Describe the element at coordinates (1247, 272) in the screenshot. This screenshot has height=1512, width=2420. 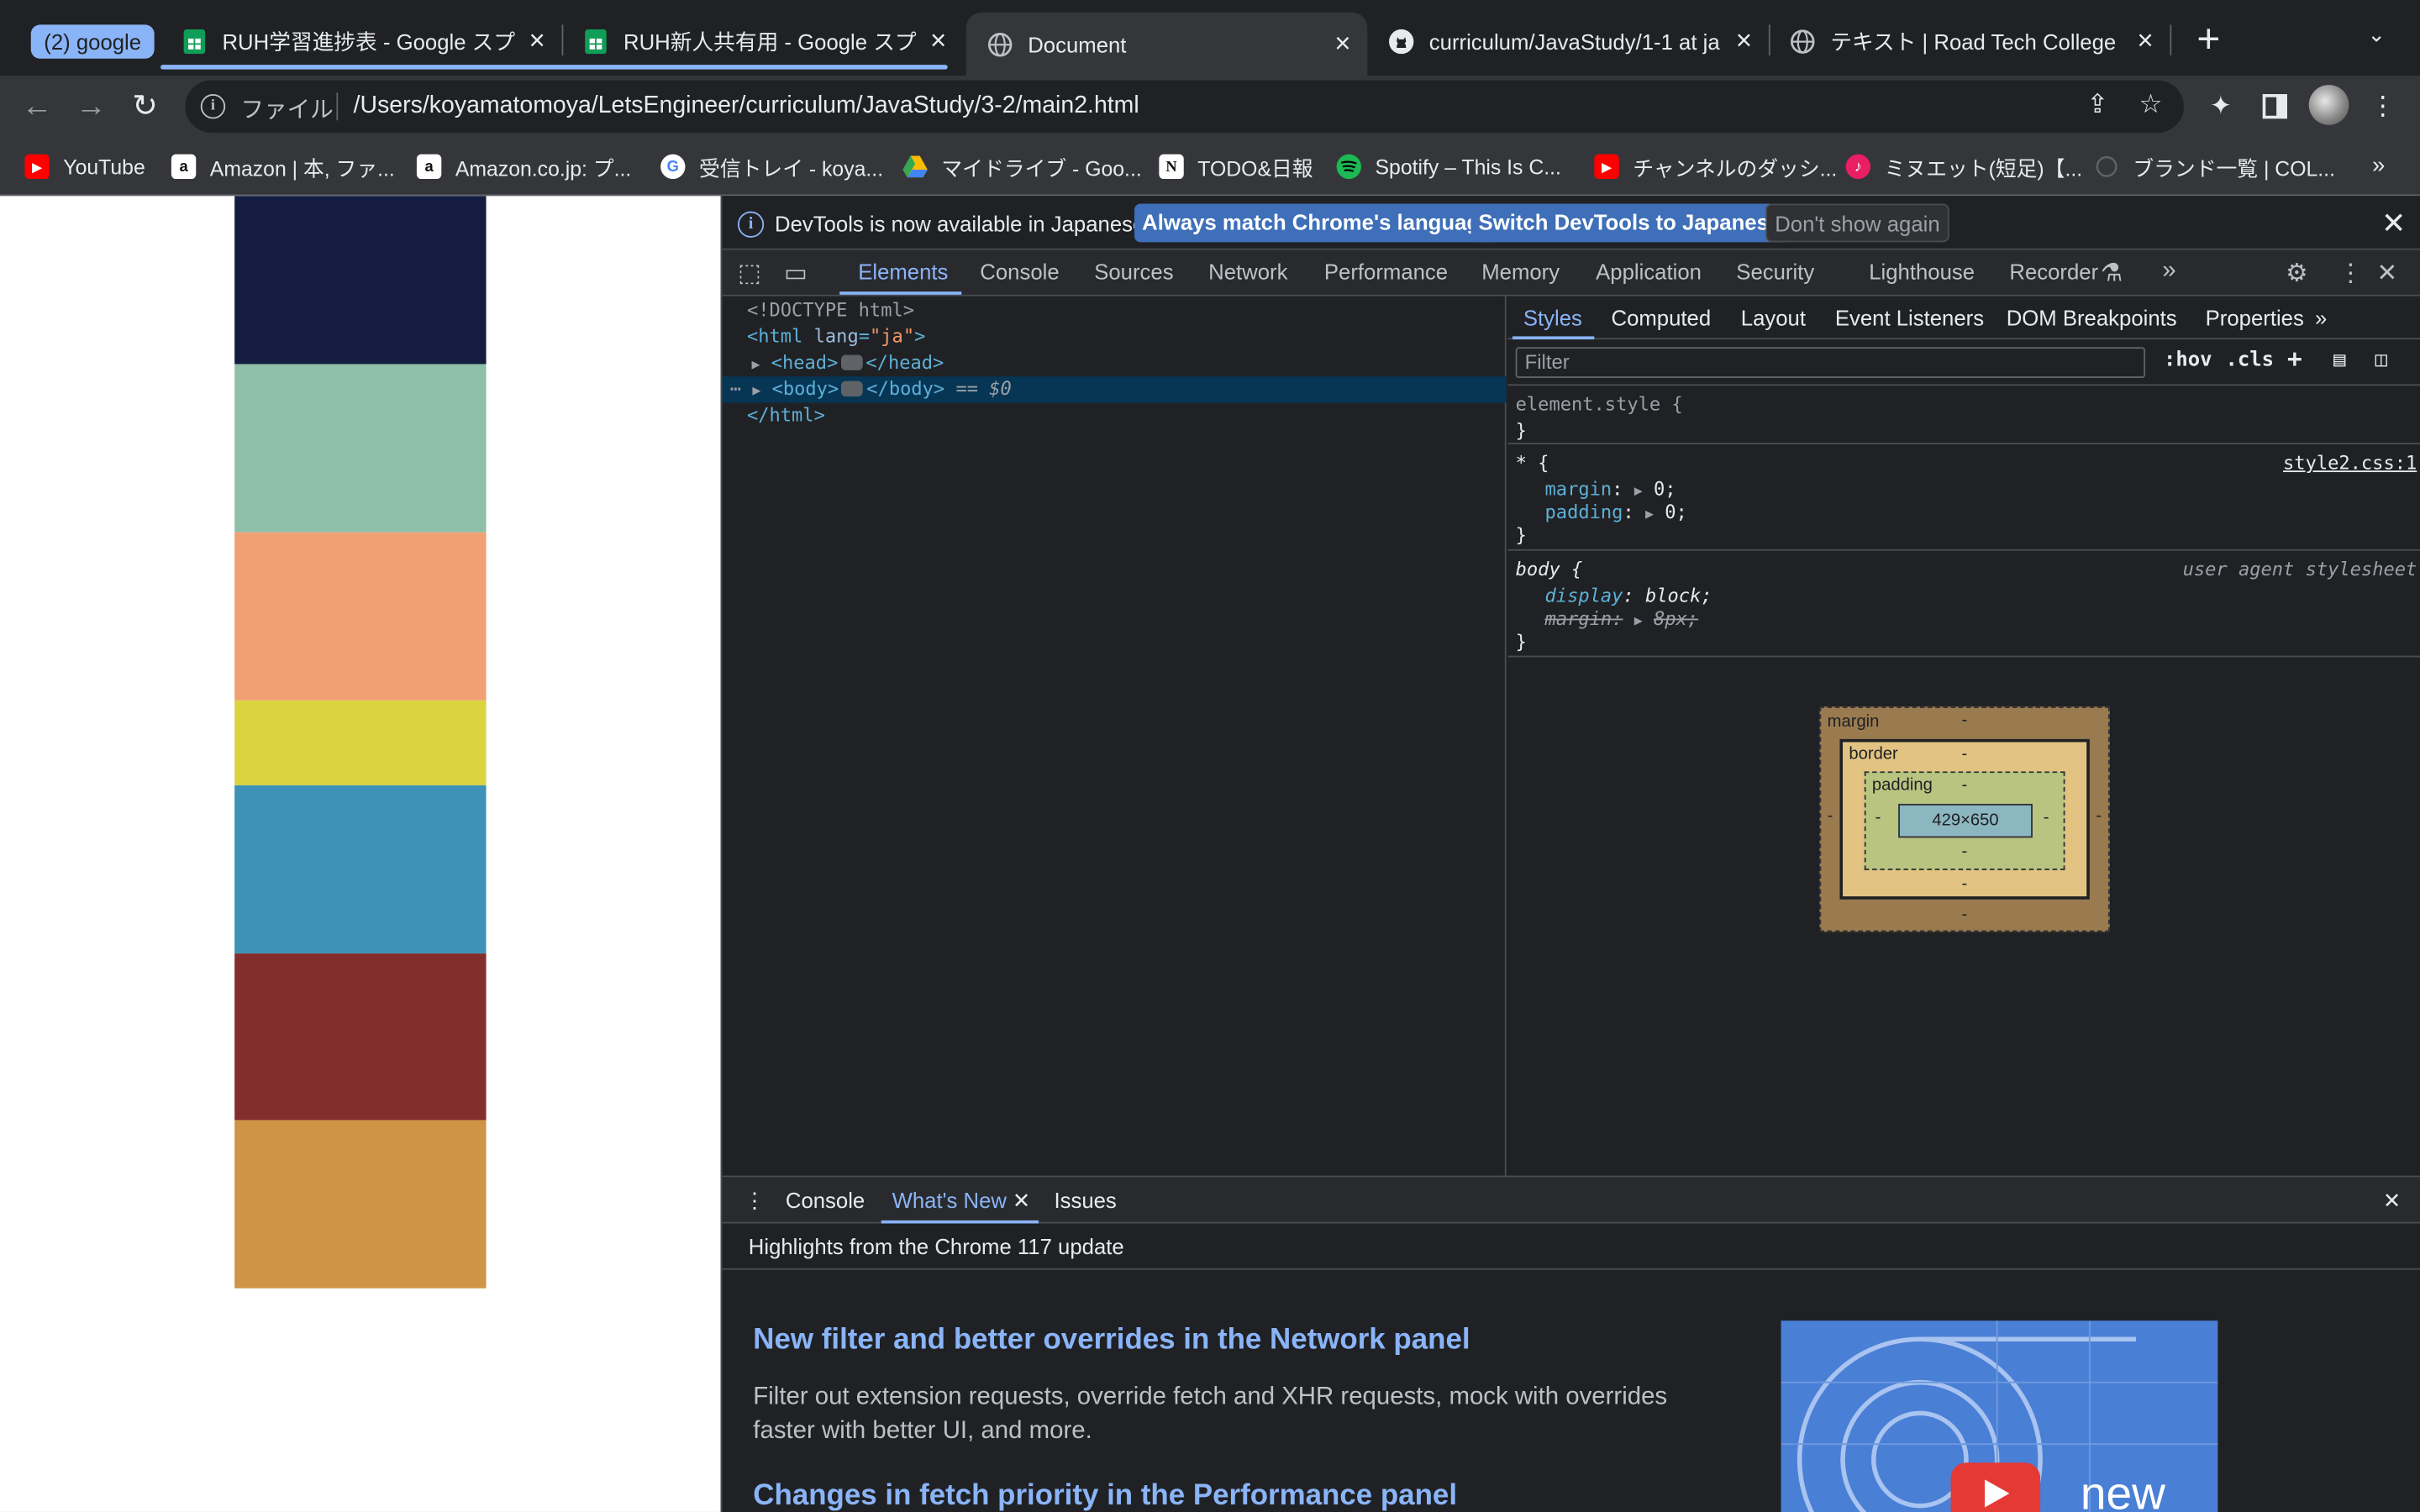
I see `tab-network: Network` at that location.